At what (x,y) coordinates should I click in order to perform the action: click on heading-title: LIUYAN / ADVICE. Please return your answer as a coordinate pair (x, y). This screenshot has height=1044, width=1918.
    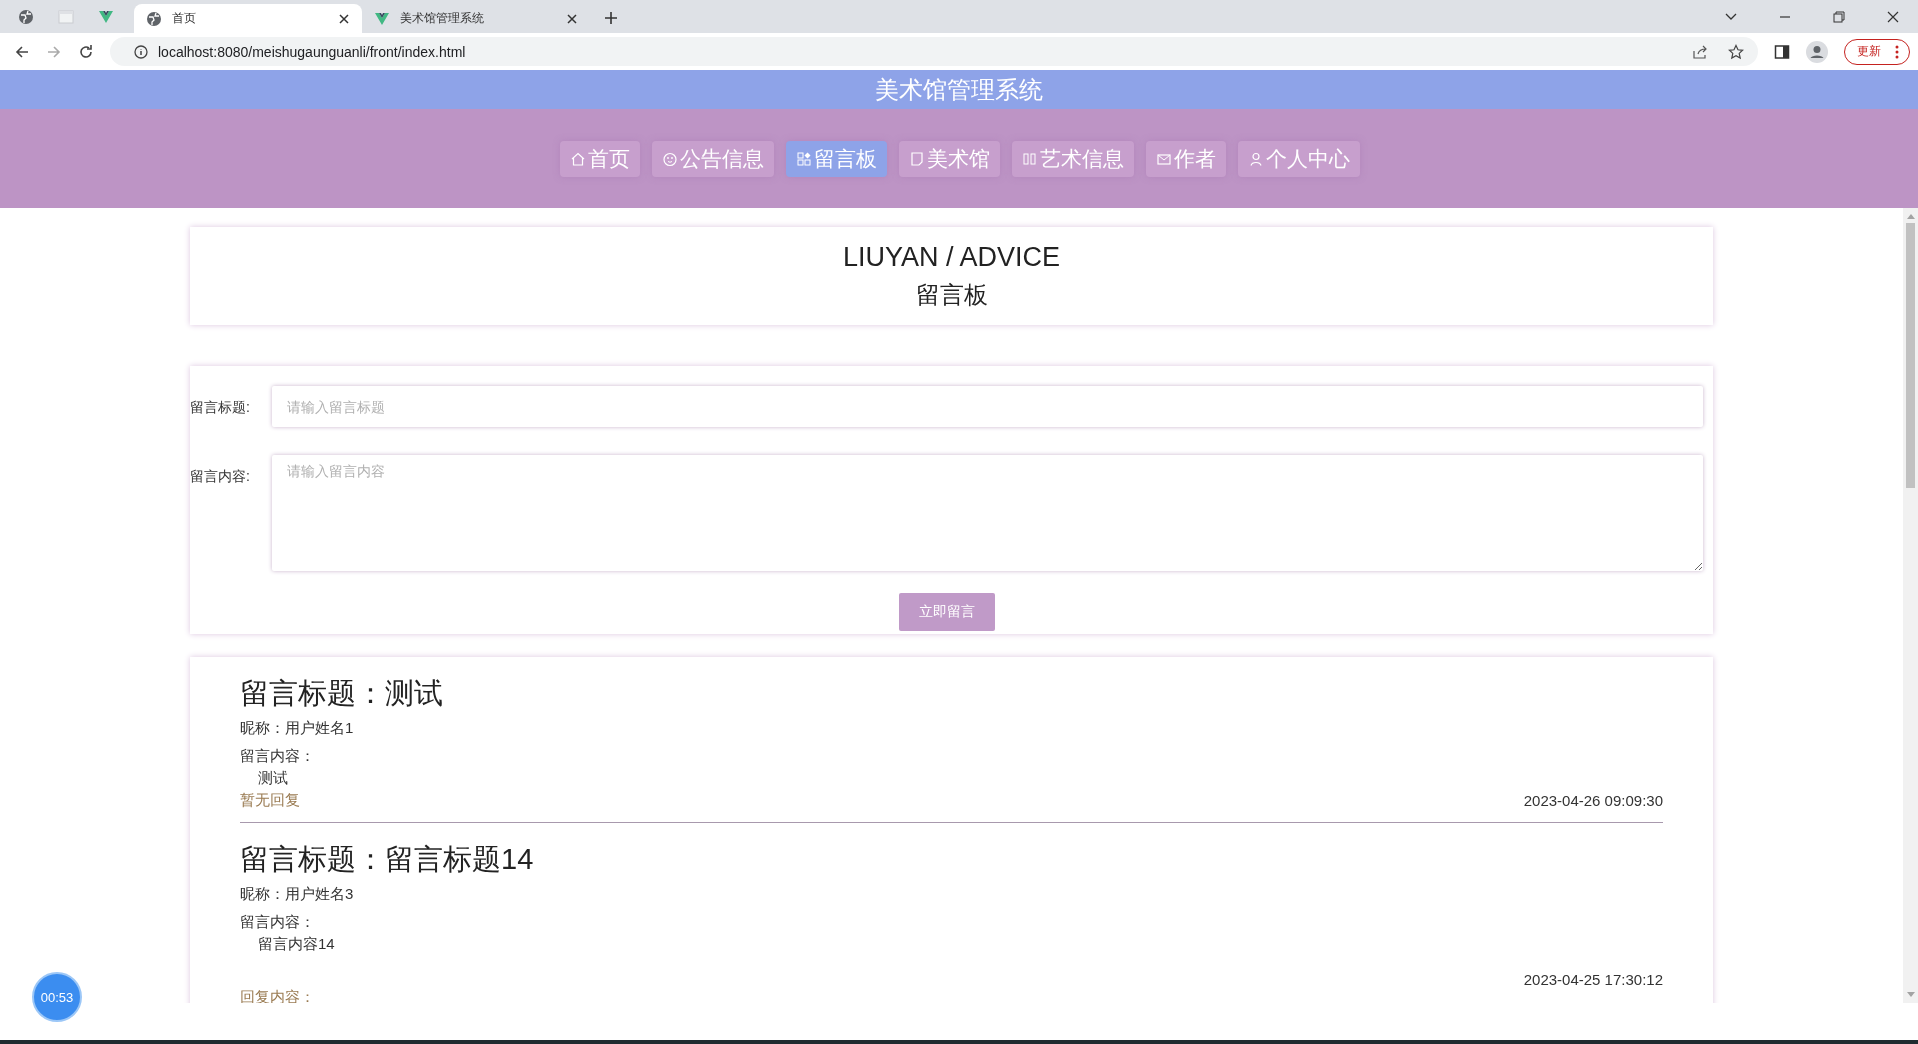
    Looking at the image, I should click on (951, 257).